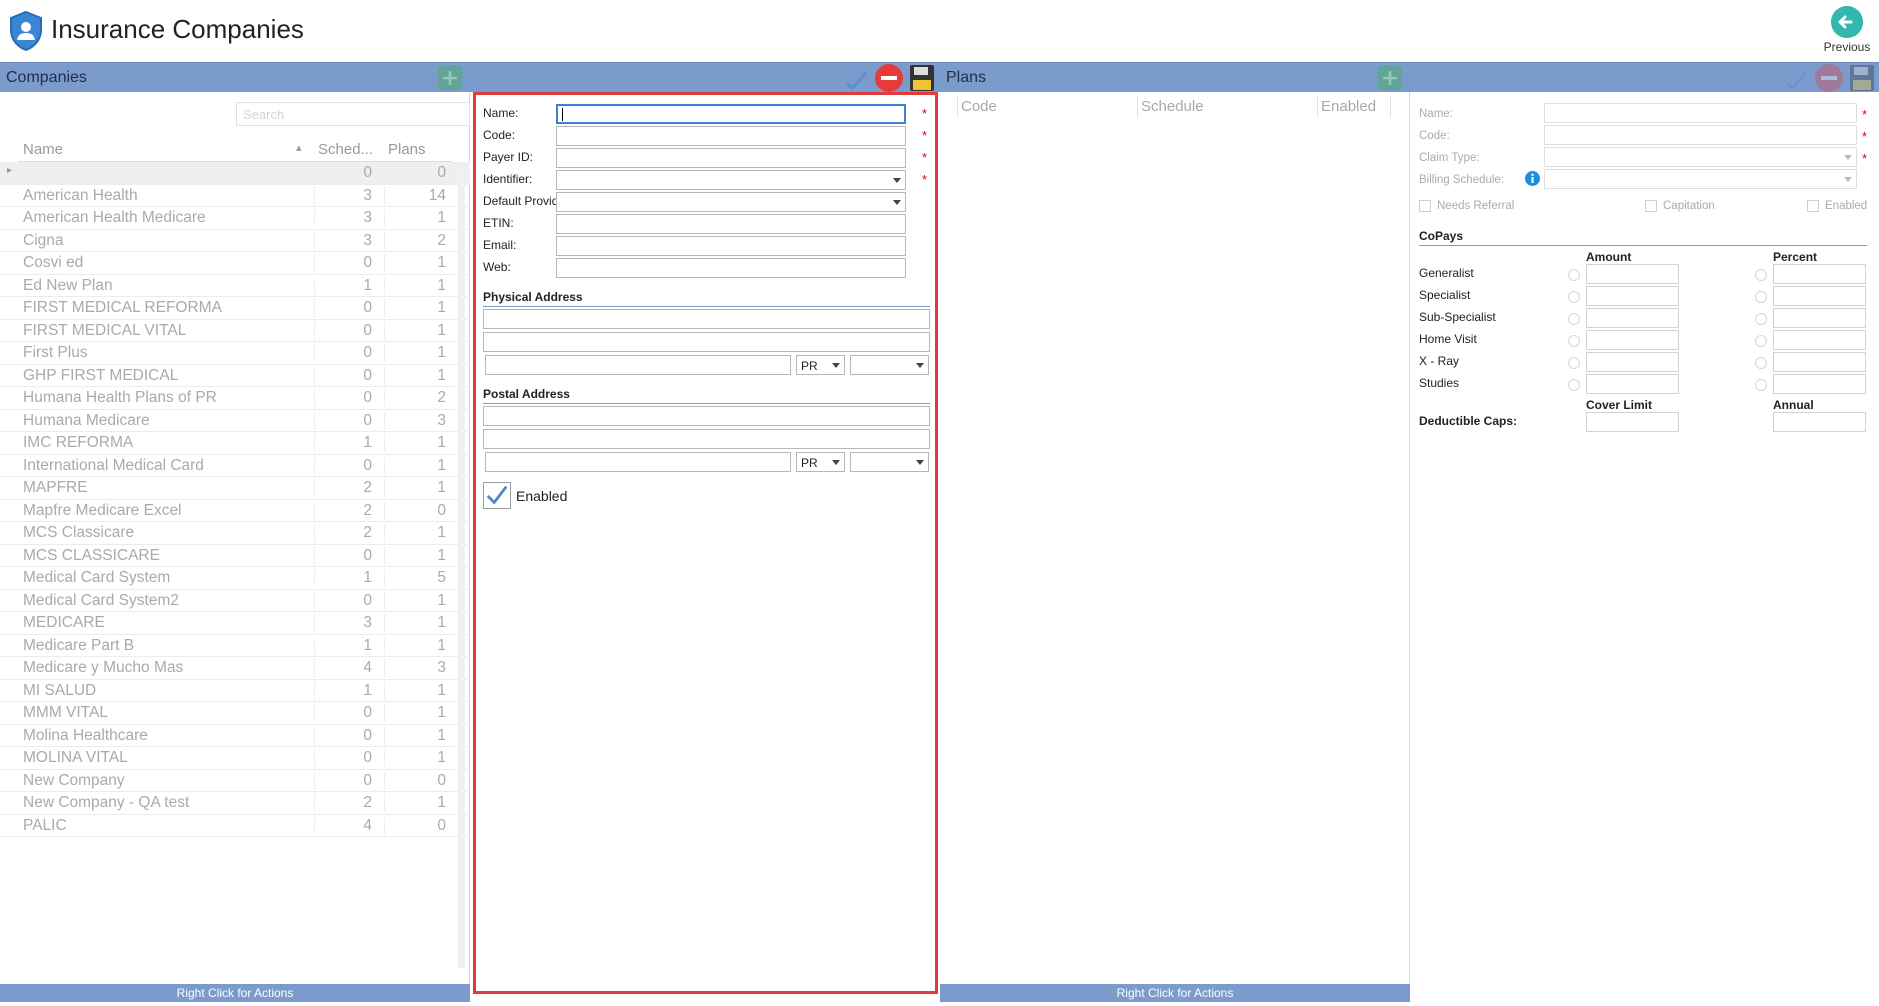 The image size is (1879, 1006). I want to click on companies-col-name: Name, so click(43, 149).